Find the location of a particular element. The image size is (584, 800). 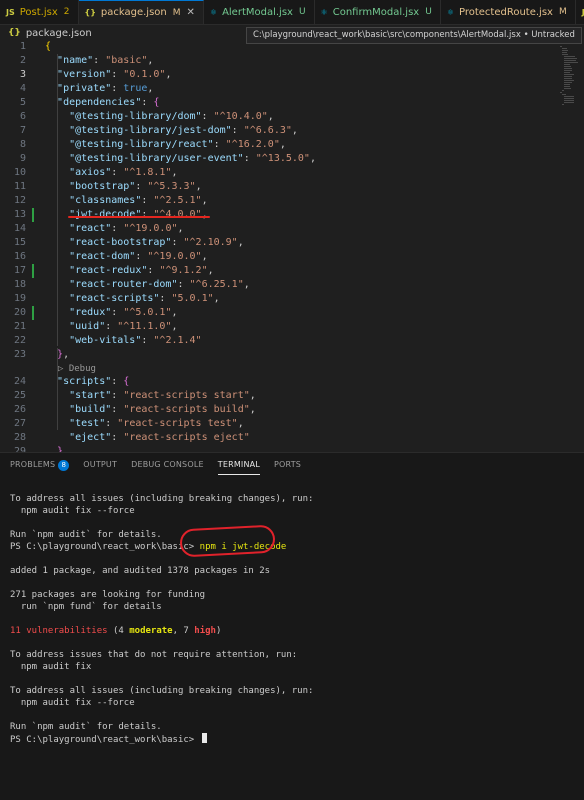

tab-label: ConfirmModal.jsx is located at coordinates (376, 12).